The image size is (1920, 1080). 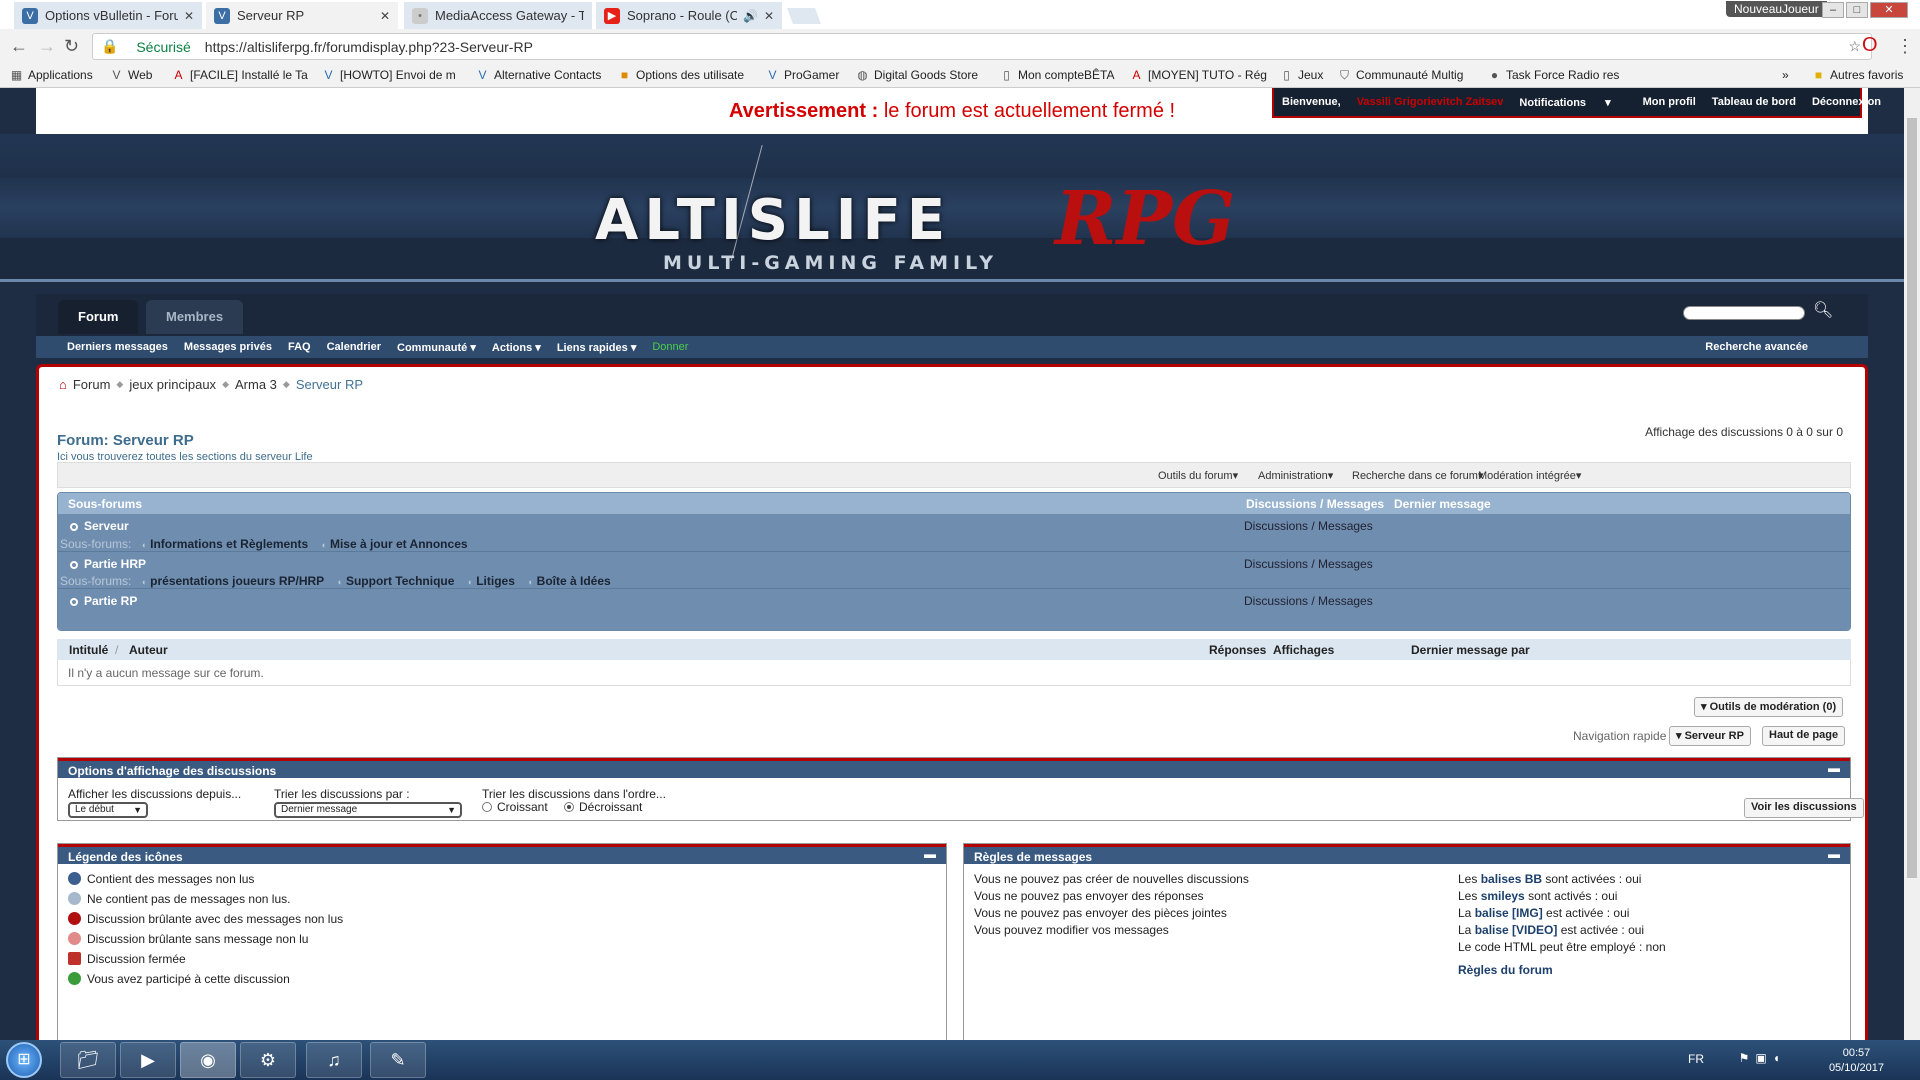 I want to click on subforum-link-support-technique: Support Technique, so click(x=396, y=581).